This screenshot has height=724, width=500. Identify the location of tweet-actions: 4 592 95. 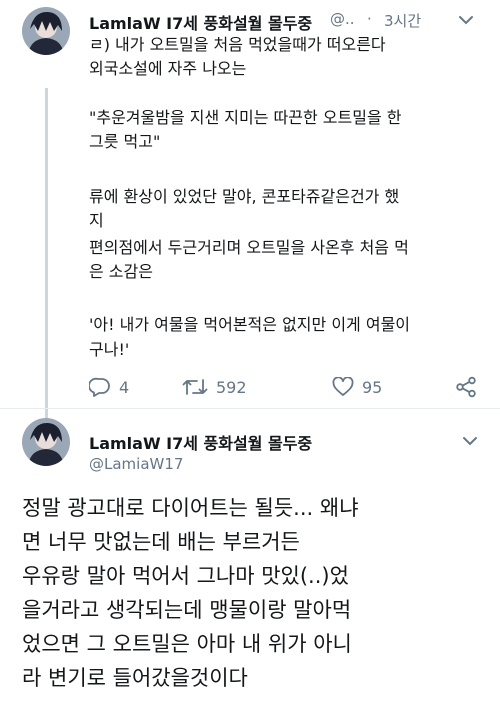
(286, 387).